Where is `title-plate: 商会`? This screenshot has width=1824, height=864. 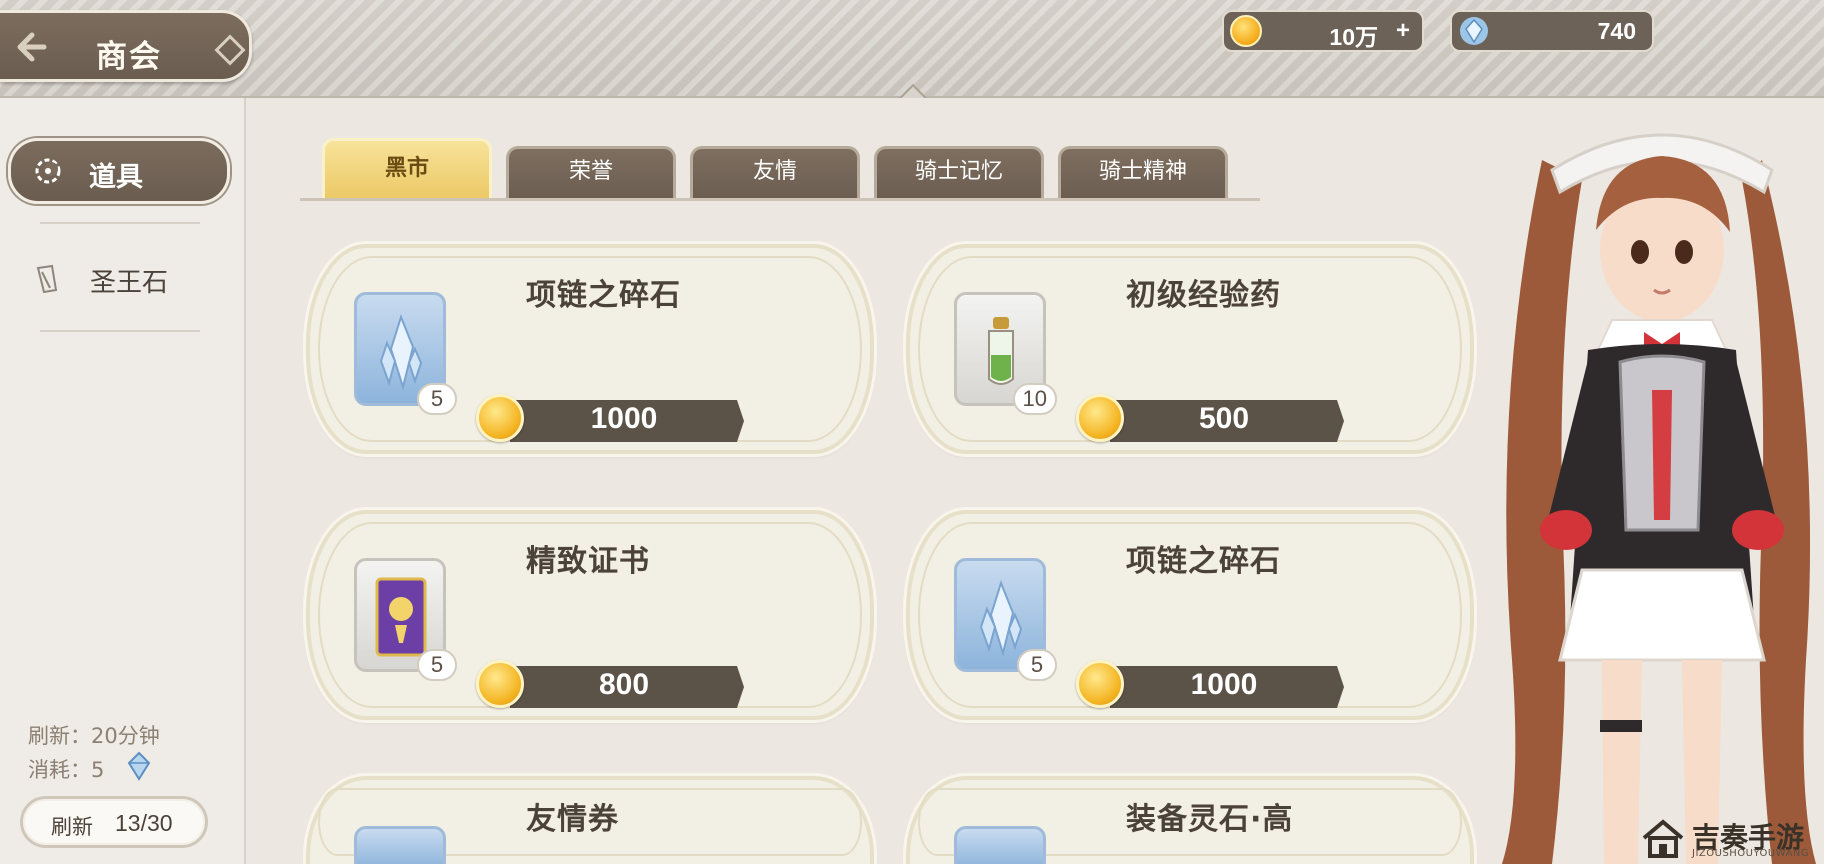
title-plate: 商会 is located at coordinates (126, 46).